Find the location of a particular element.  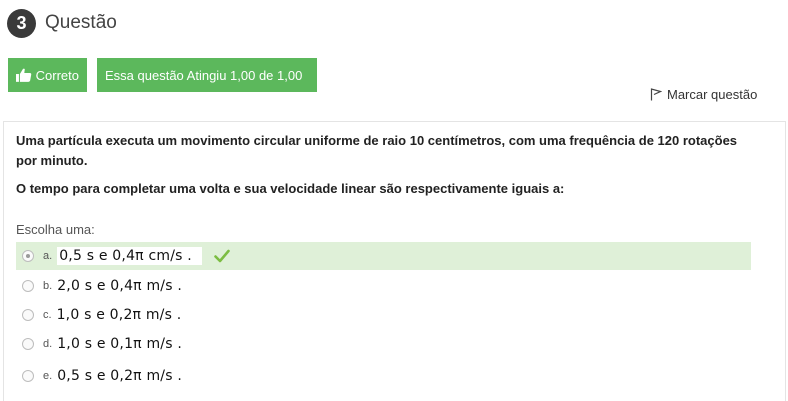

answer-text: 0,5 s e 0,4π cm/s . is located at coordinates (129, 256).